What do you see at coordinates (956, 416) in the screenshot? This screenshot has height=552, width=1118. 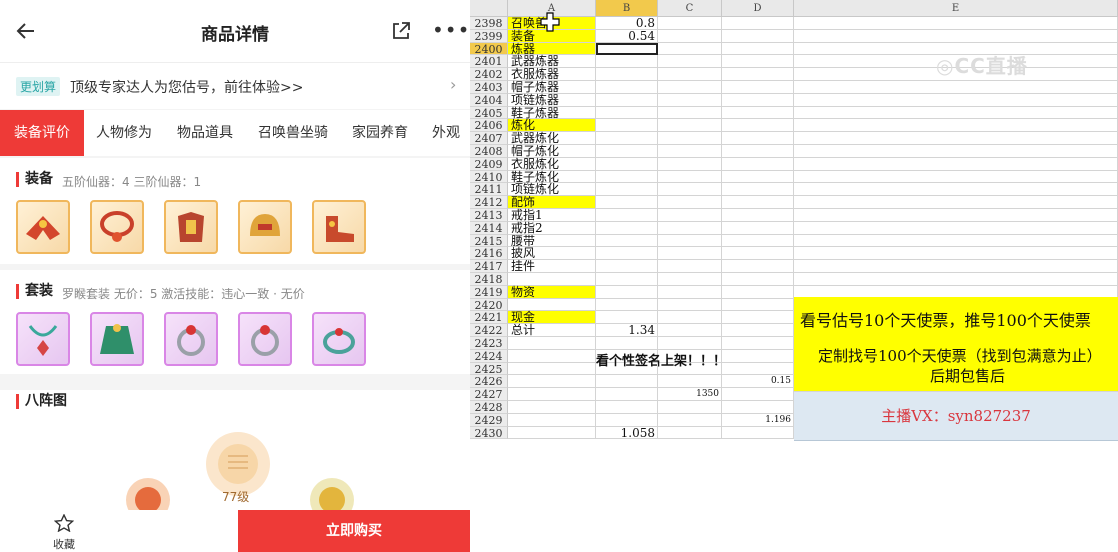 I see `merged-contact-cell: 主播VX：syn827237` at bounding box center [956, 416].